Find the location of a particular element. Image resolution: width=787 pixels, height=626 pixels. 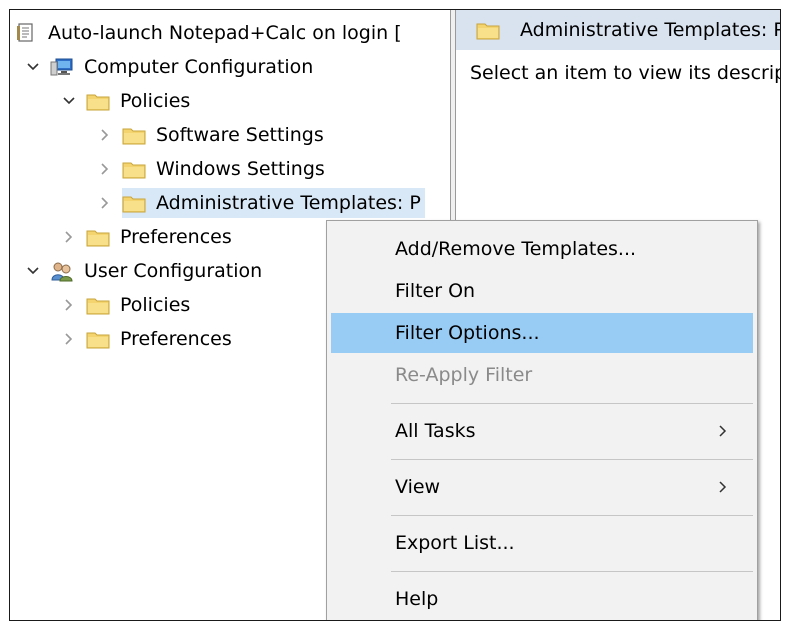

tree-item-root: Auto-launch Notepad+Calc on login [ is located at coordinates (208, 33).